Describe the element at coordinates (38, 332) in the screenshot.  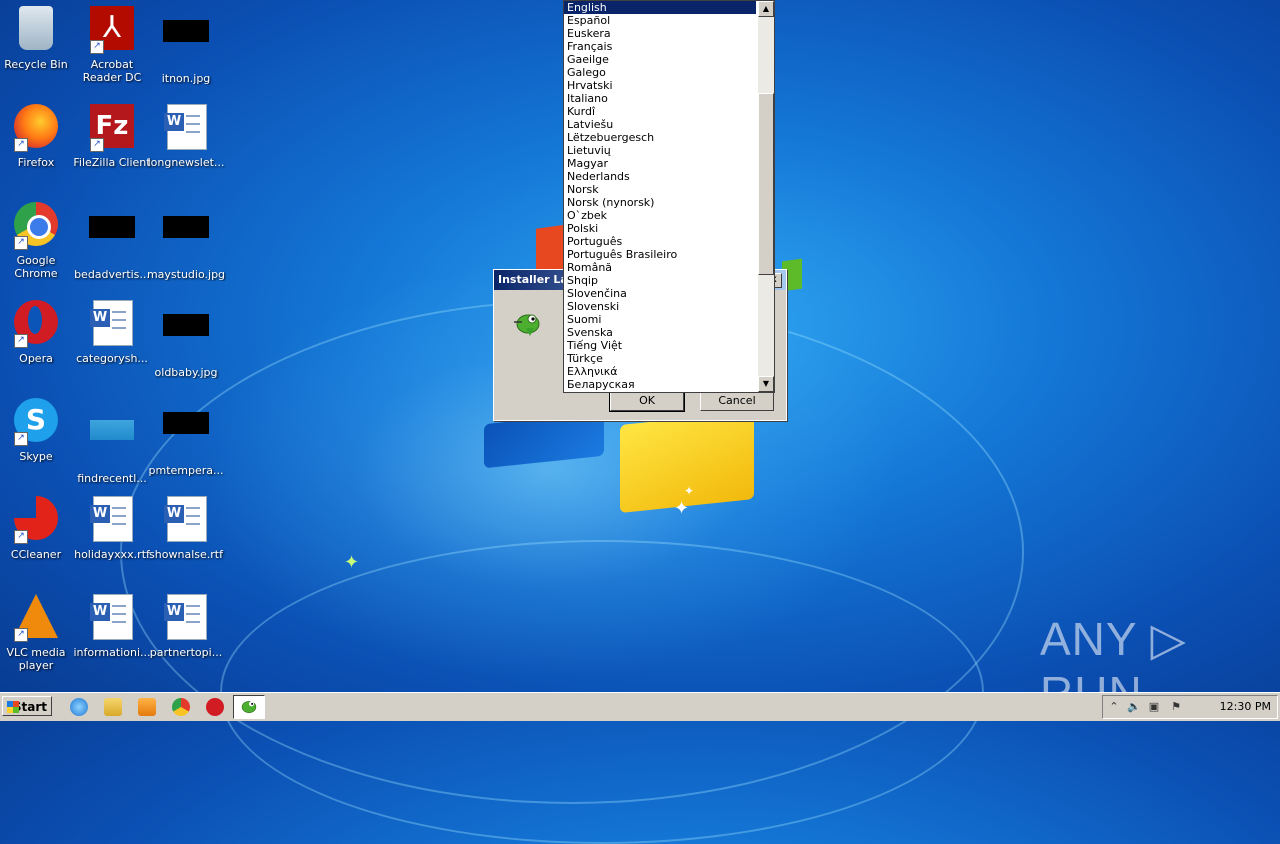
I see `desktop-icon-opera: ↗ Opera` at that location.